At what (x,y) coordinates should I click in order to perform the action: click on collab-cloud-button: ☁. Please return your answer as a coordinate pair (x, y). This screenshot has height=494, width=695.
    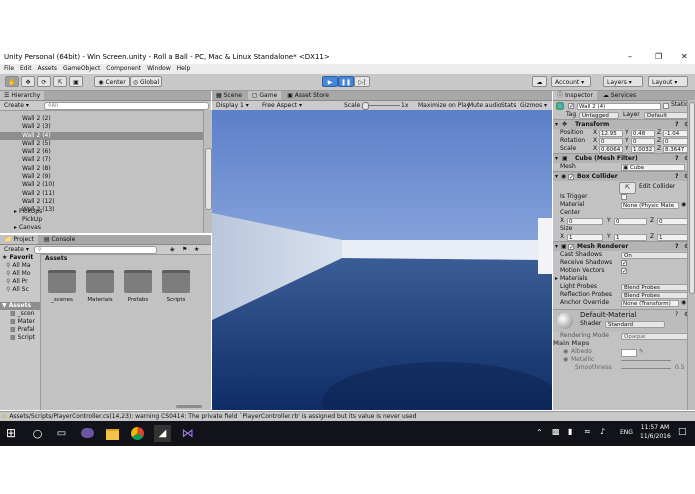
    Looking at the image, I should click on (539, 81).